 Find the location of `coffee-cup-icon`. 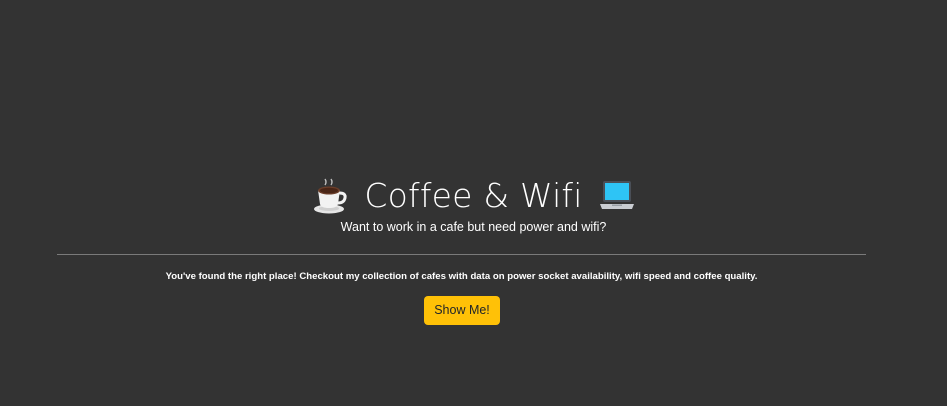

coffee-cup-icon is located at coordinates (330, 196).